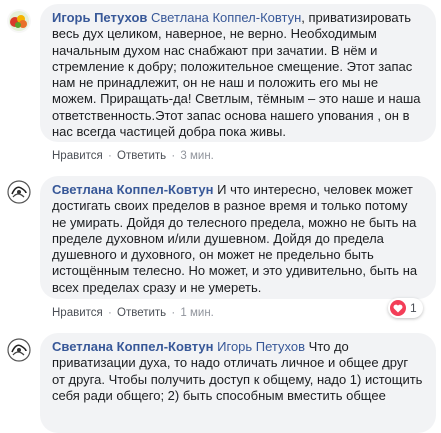 This screenshot has height=433, width=441. What do you see at coordinates (196, 156) in the screenshot?
I see `comment-timestamp: 3 мин.` at bounding box center [196, 156].